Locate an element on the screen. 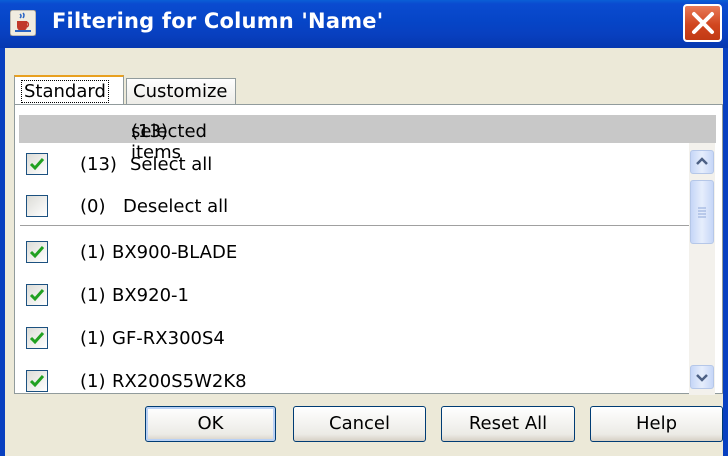 The image size is (728, 456). deselect-all-row: (0) Deselect all is located at coordinates (354, 207).